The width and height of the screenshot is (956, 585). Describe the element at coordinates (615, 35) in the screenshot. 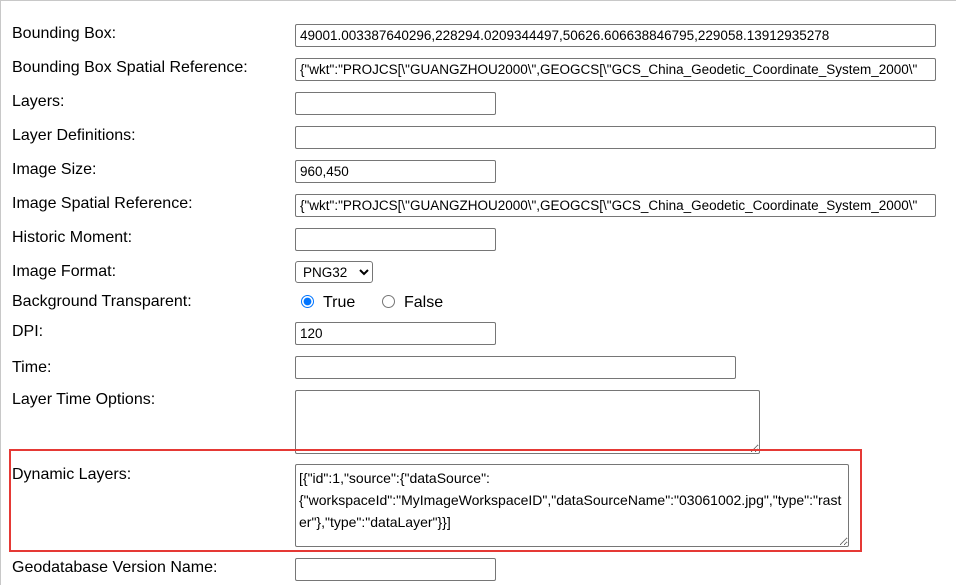

I see `bounding-box-input` at that location.